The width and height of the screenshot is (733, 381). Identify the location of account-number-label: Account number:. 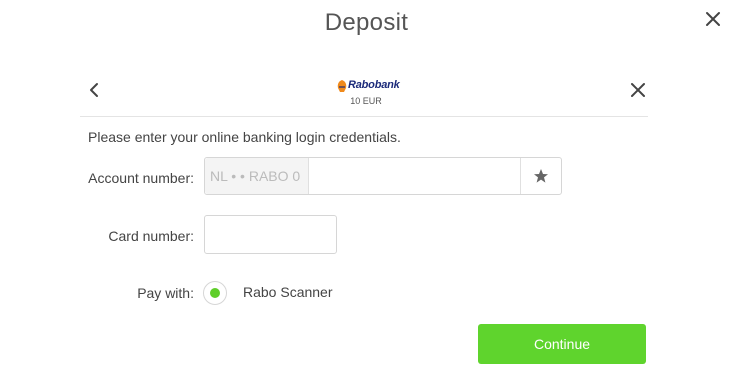
(141, 178).